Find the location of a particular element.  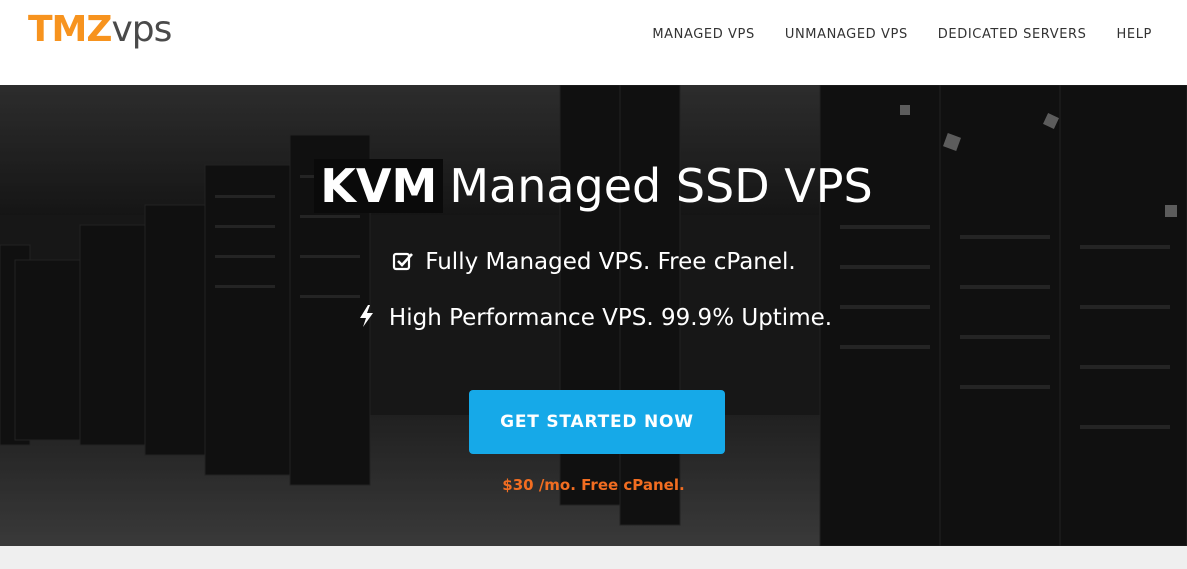

feature-managed-text: Fully Managed VPS. Free cPanel. is located at coordinates (610, 262).